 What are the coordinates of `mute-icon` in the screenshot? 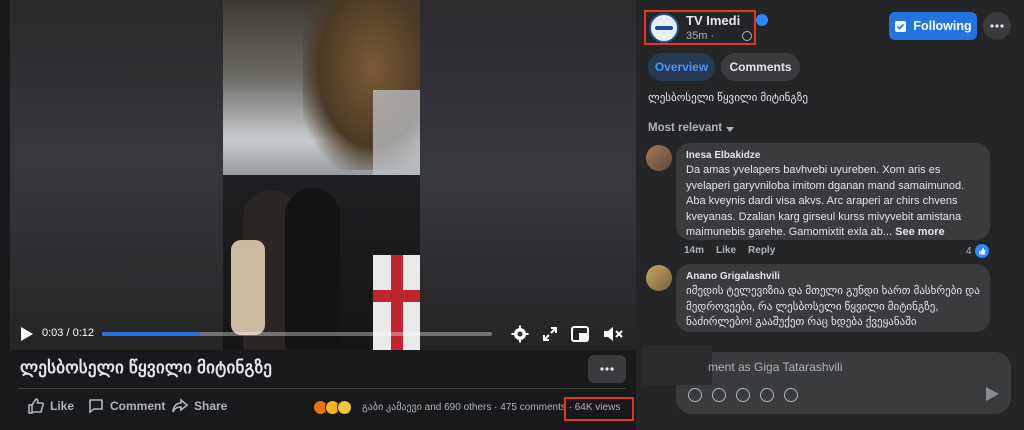 It's located at (613, 334).